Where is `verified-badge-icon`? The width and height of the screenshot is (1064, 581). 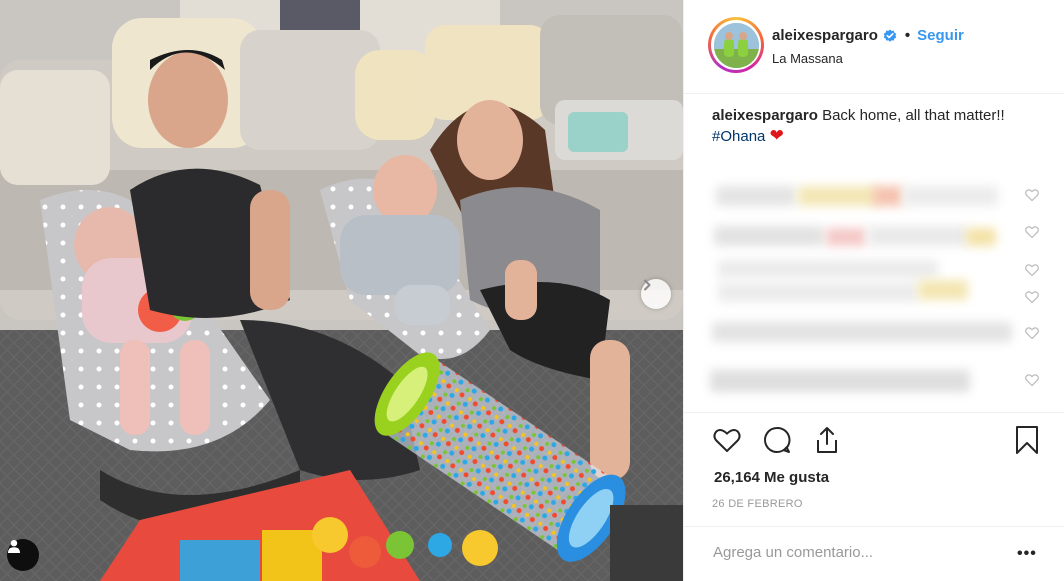
verified-badge-icon is located at coordinates (890, 35).